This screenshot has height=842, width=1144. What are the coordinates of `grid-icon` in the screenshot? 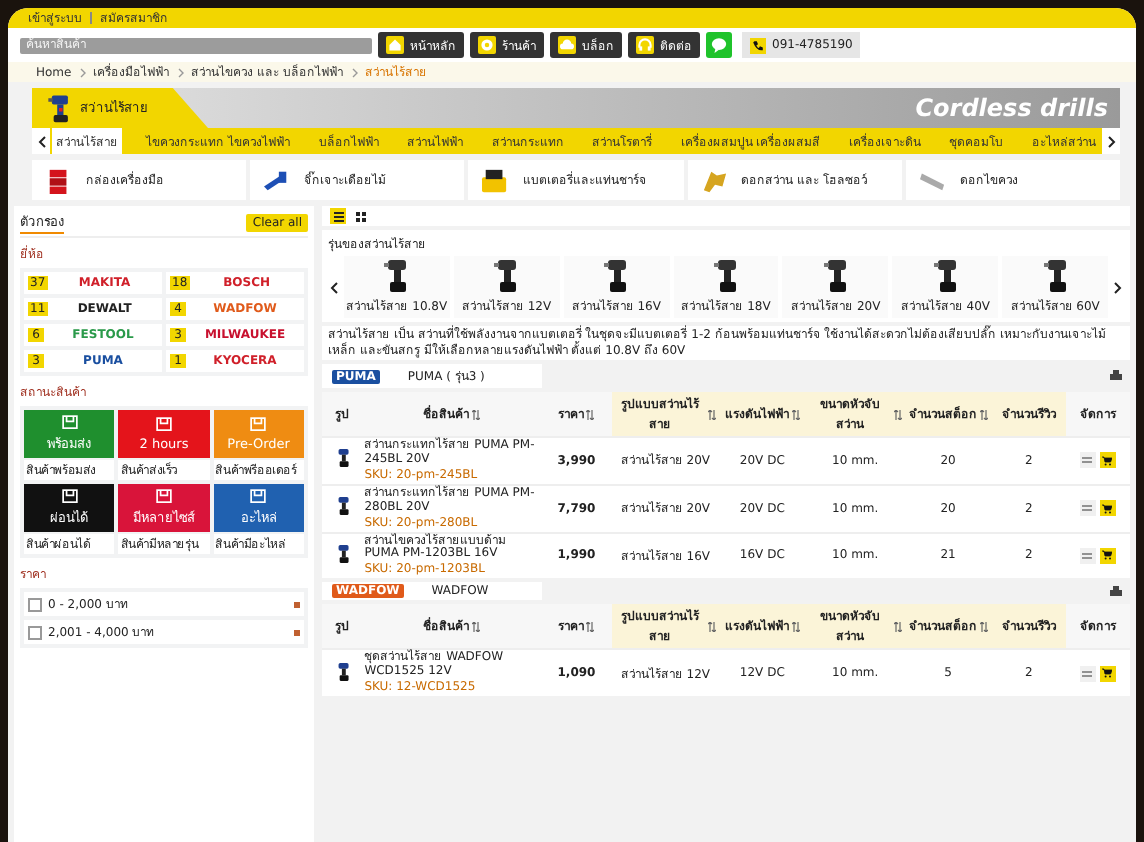 It's located at (360, 216).